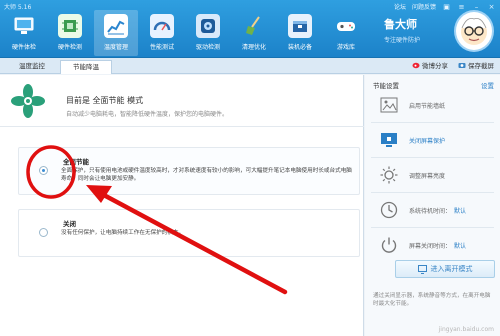 This screenshot has width=500, height=336. Describe the element at coordinates (402, 40) in the screenshot. I see `master-subtitle: 专注硬件防护` at that location.